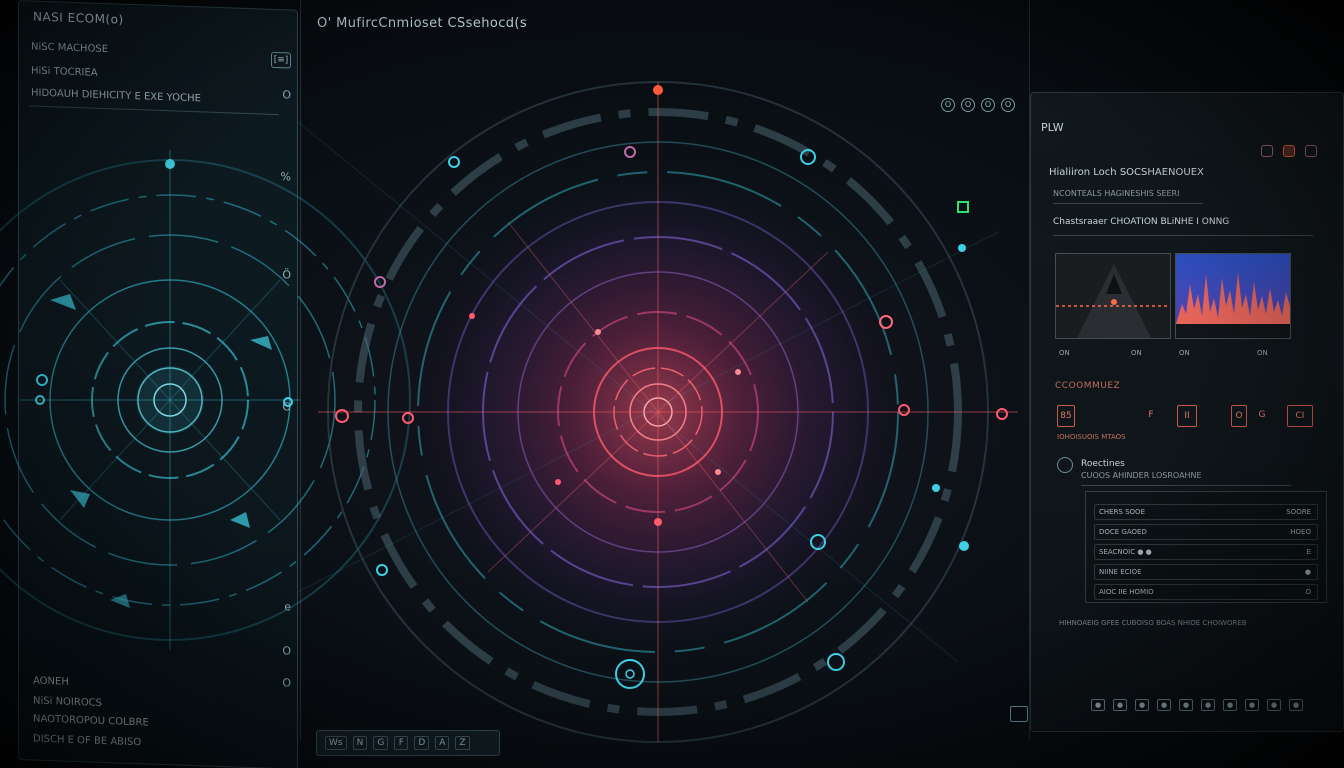 The width and height of the screenshot is (1344, 768). I want to click on thumb-caption-3: ON, so click(1262, 353).